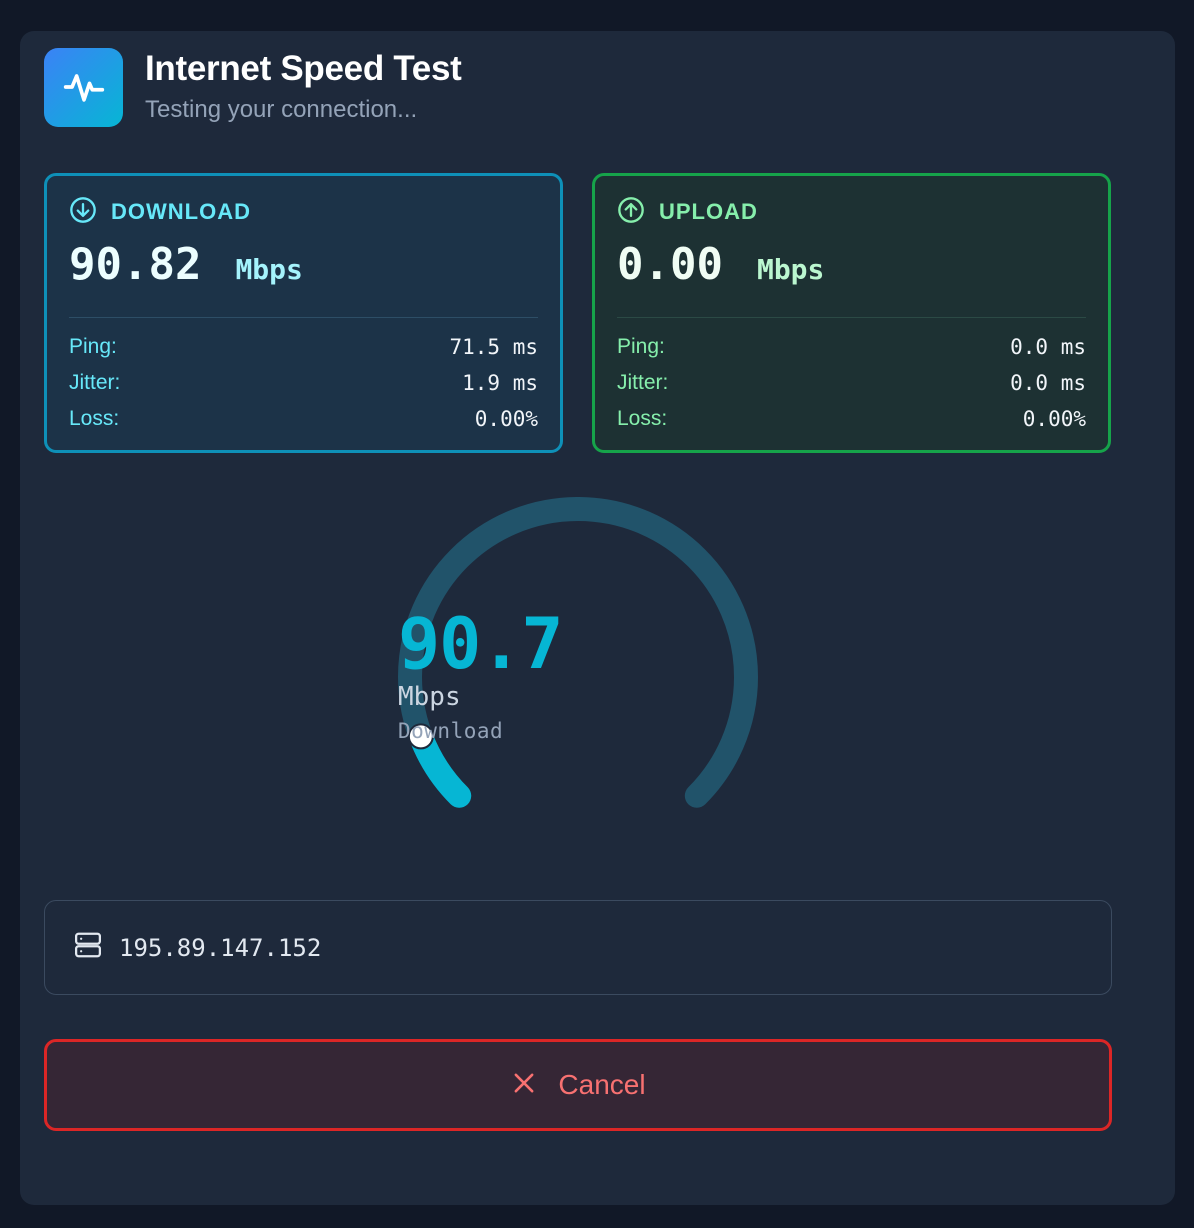 Image resolution: width=1194 pixels, height=1228 pixels. Describe the element at coordinates (851, 419) in the screenshot. I see `upload-loss-row: Loss: 0.00%` at that location.